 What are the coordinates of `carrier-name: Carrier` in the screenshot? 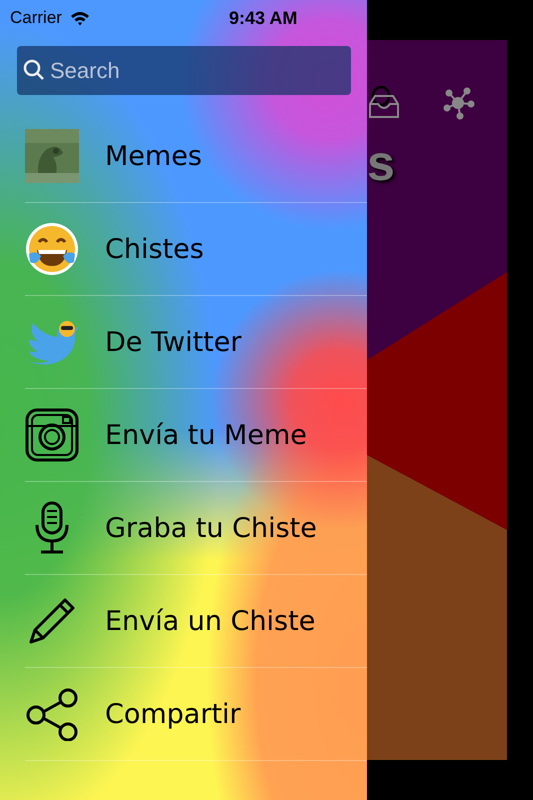 It's located at (36, 18).